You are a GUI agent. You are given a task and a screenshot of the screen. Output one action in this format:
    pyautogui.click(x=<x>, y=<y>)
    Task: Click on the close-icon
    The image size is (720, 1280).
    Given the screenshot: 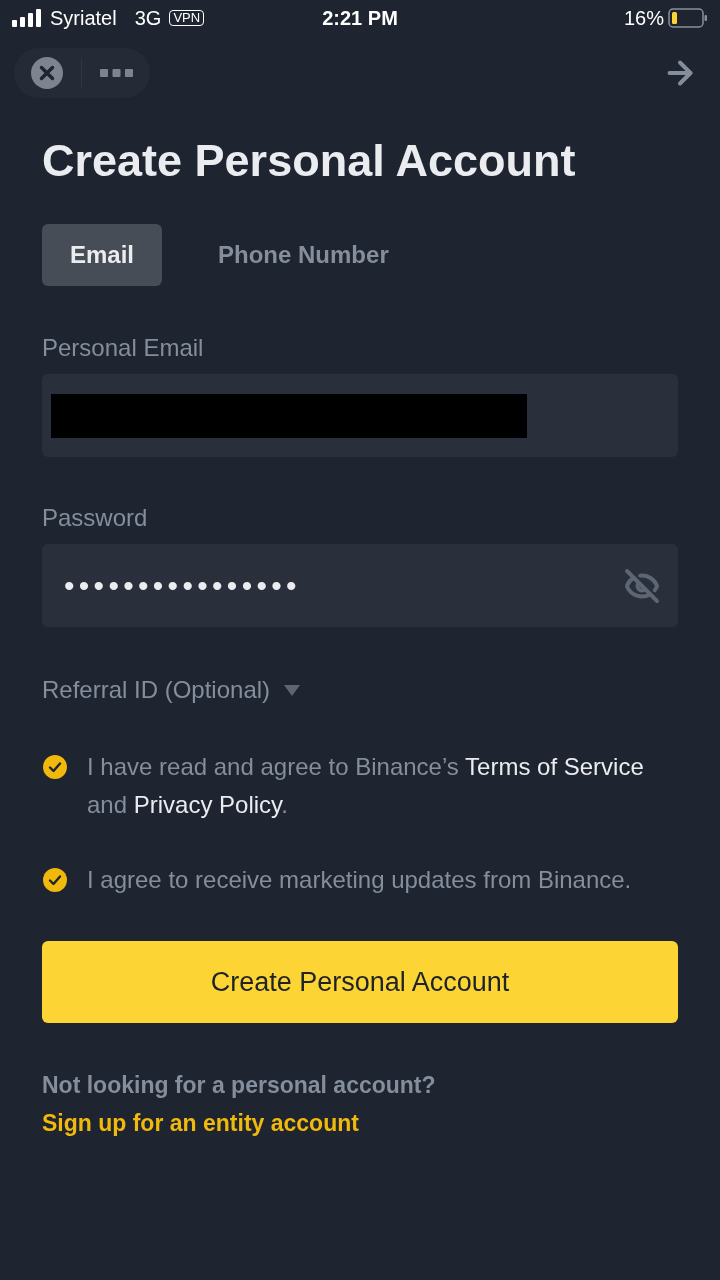 What is the action you would take?
    pyautogui.click(x=47, y=73)
    